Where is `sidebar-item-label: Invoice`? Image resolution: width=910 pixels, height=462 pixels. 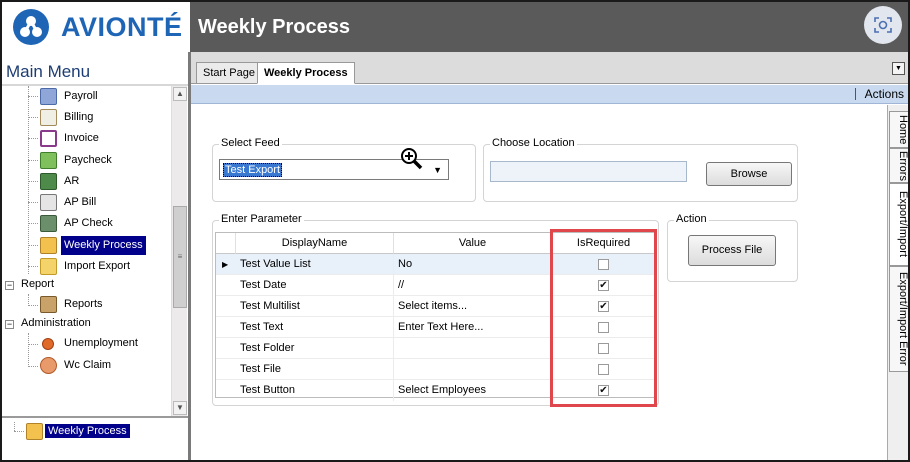 sidebar-item-label: Invoice is located at coordinates (81, 138).